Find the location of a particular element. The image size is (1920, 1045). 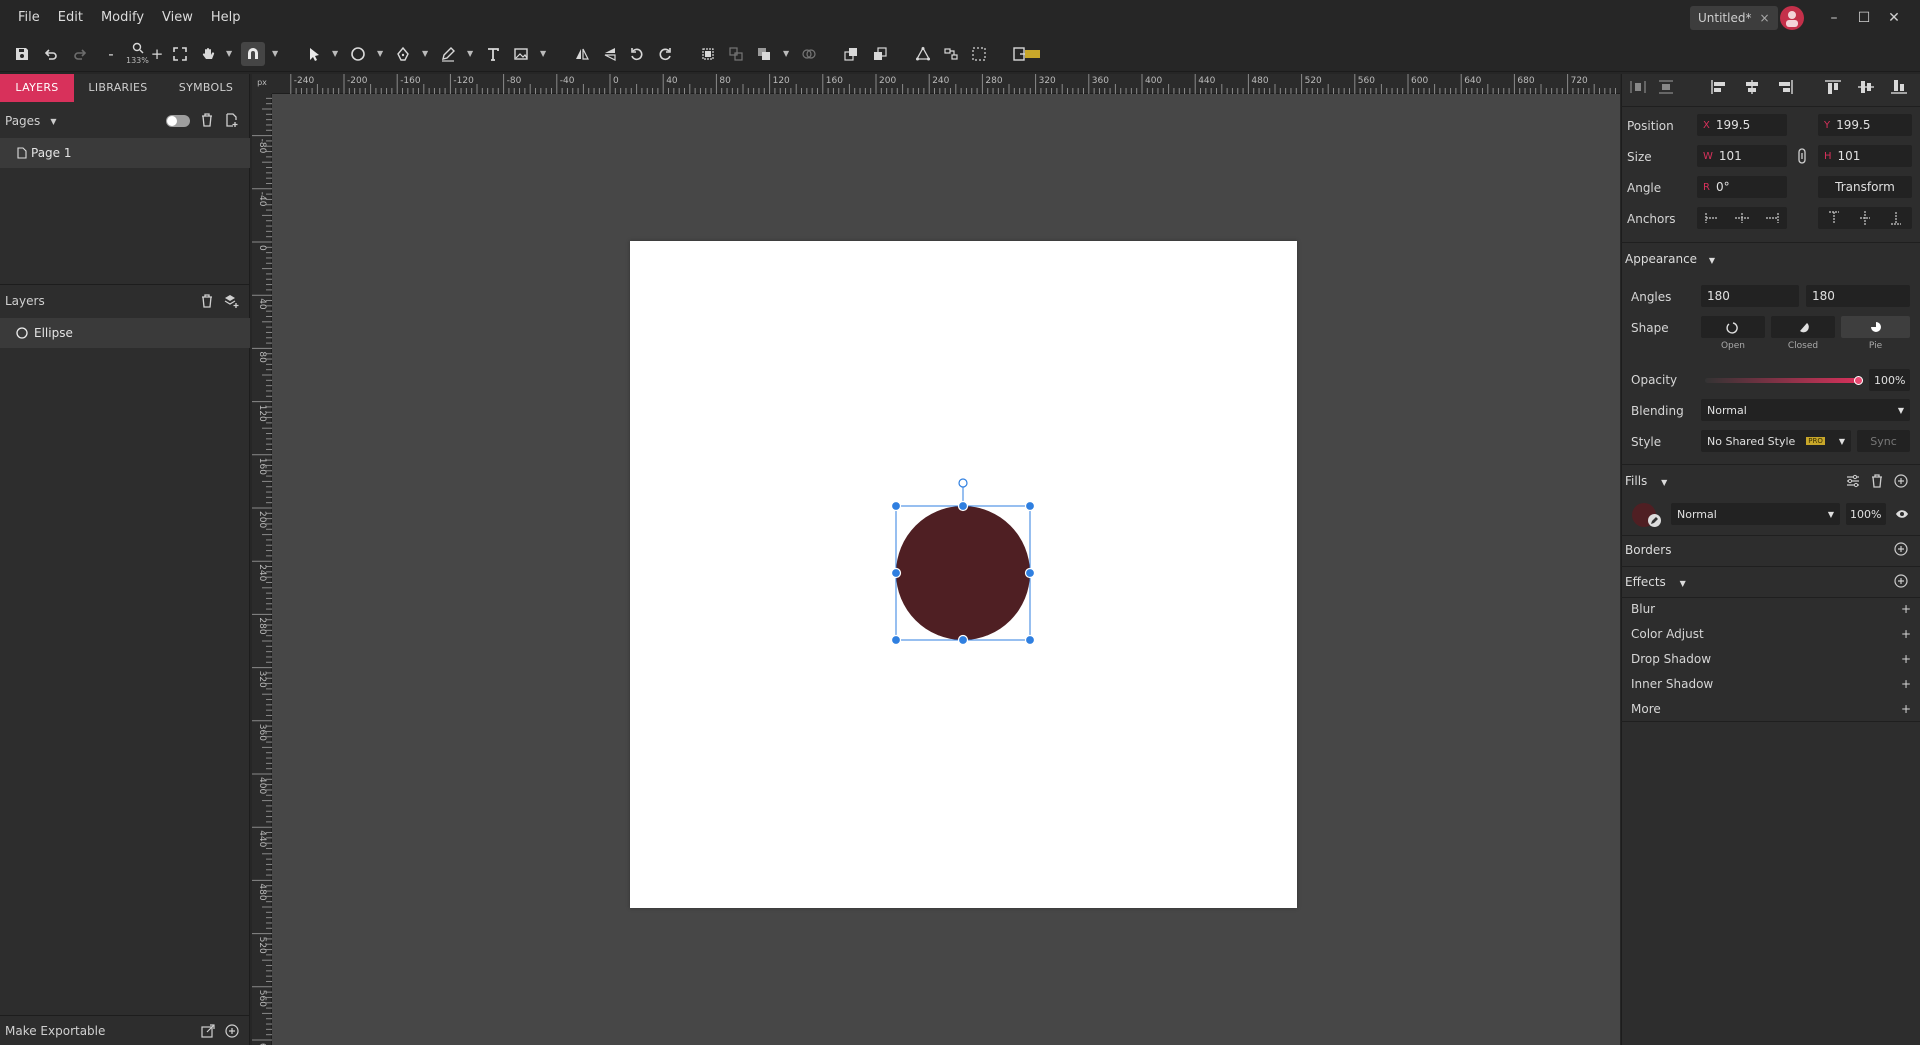

opacity-input: 100% is located at coordinates (1889, 380).